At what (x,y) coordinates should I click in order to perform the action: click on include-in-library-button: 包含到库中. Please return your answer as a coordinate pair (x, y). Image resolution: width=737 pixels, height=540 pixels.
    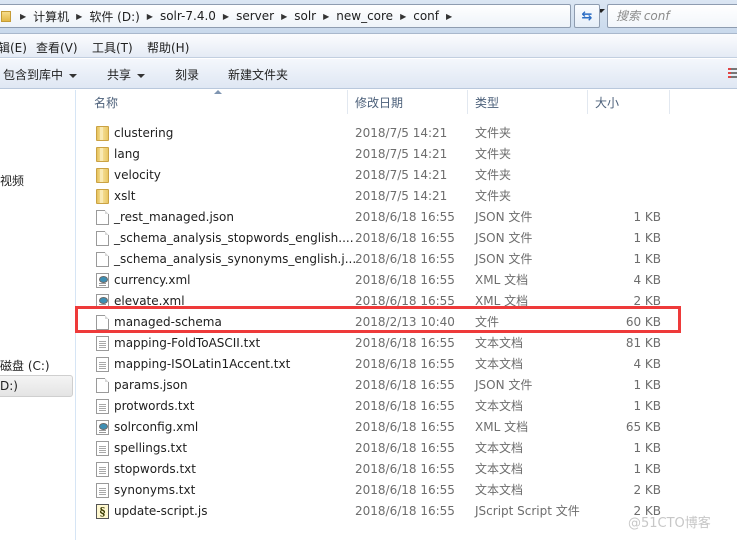
    Looking at the image, I should click on (40, 74).